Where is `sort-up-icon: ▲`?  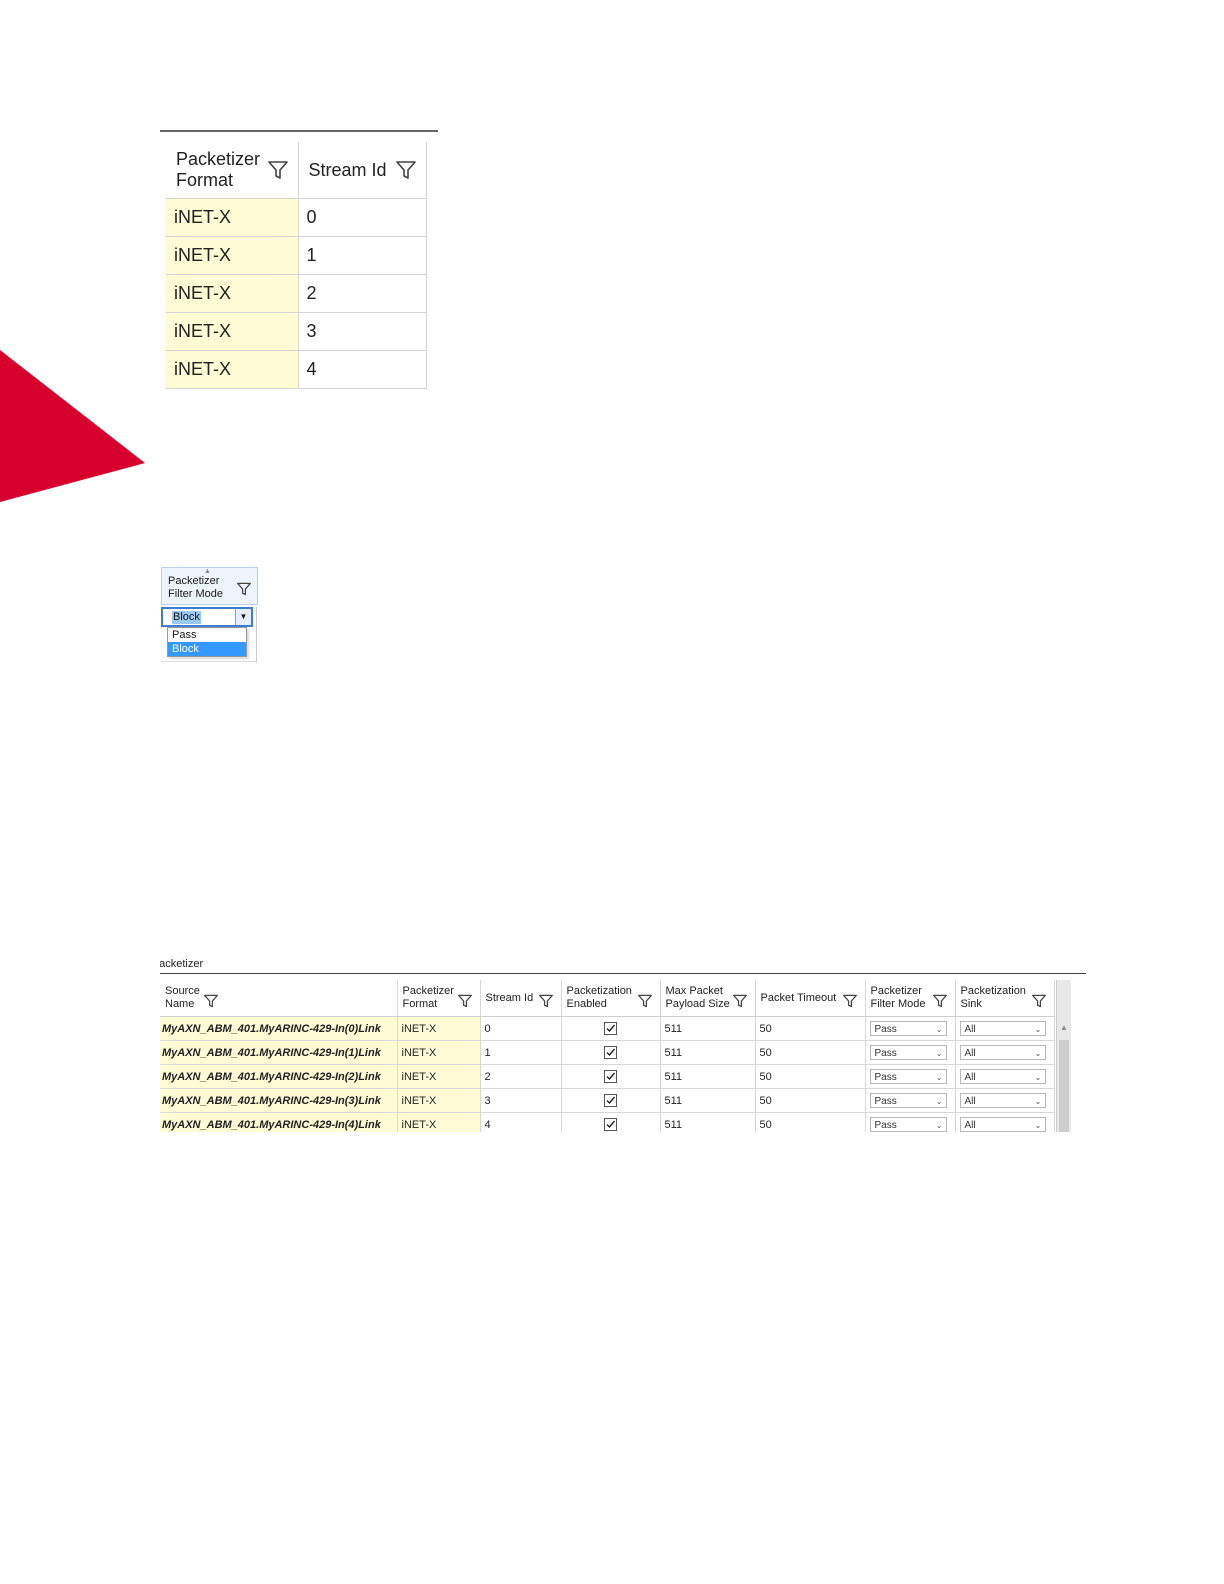
sort-up-icon: ▲ is located at coordinates (207, 571).